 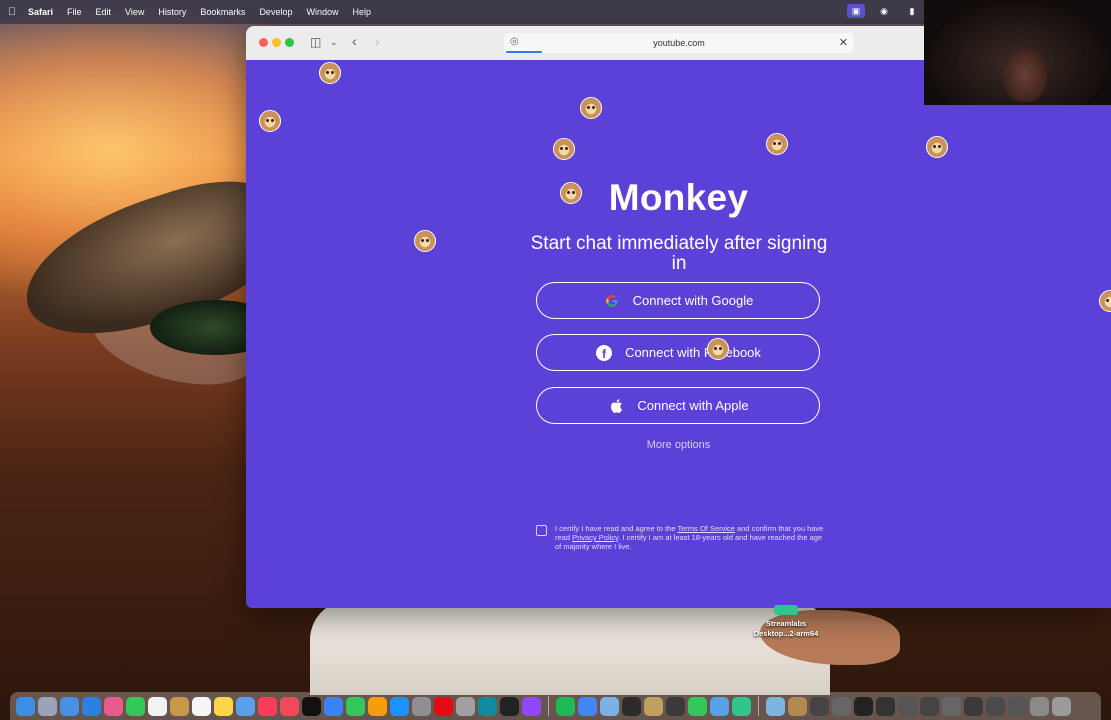 What do you see at coordinates (678, 445) in the screenshot?
I see `more-options-link: More options` at bounding box center [678, 445].